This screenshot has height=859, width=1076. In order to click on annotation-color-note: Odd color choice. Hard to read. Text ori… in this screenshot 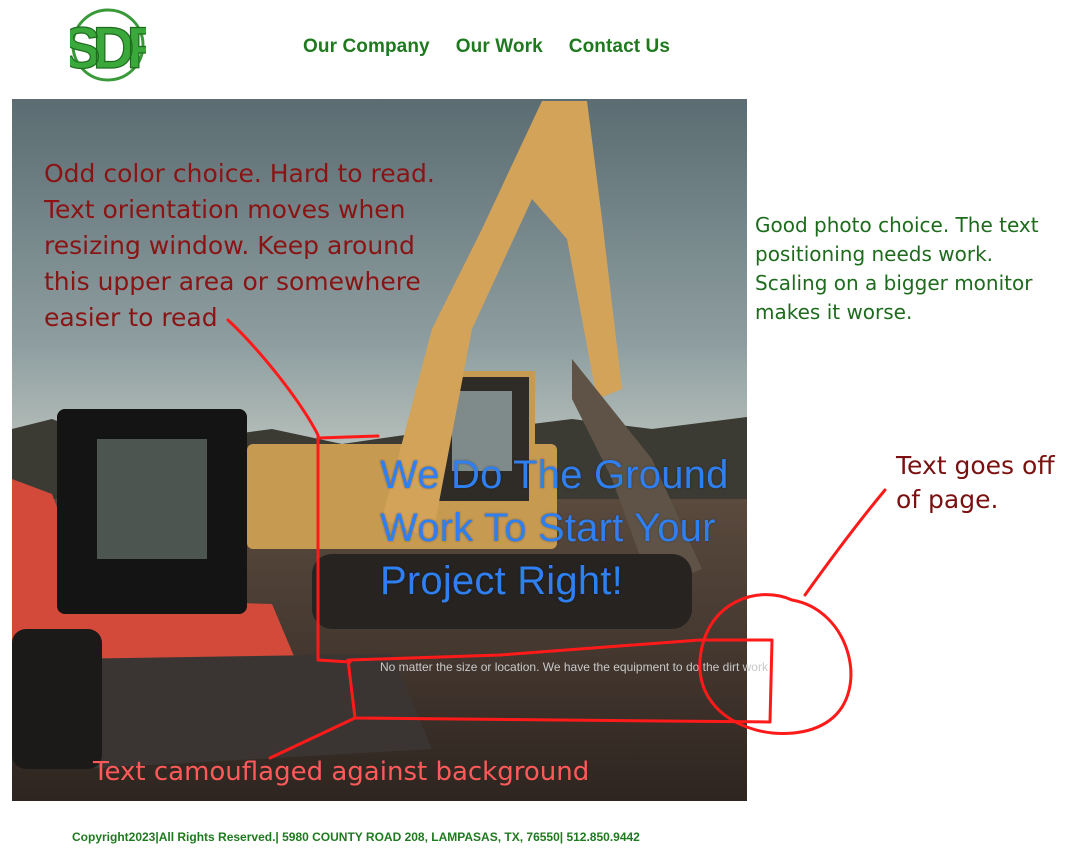, I will do `click(239, 245)`.